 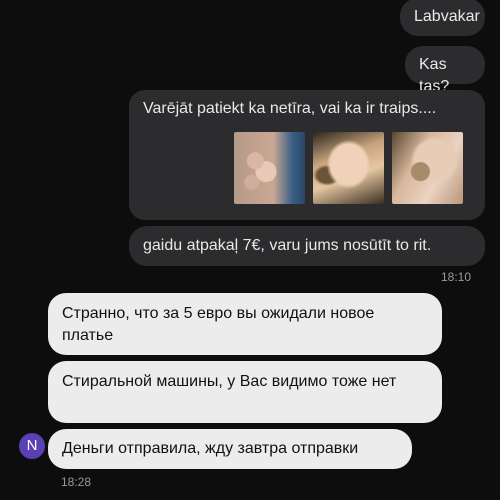 What do you see at coordinates (445, 70) in the screenshot?
I see `outgoing-message-2: Kas tas?` at bounding box center [445, 70].